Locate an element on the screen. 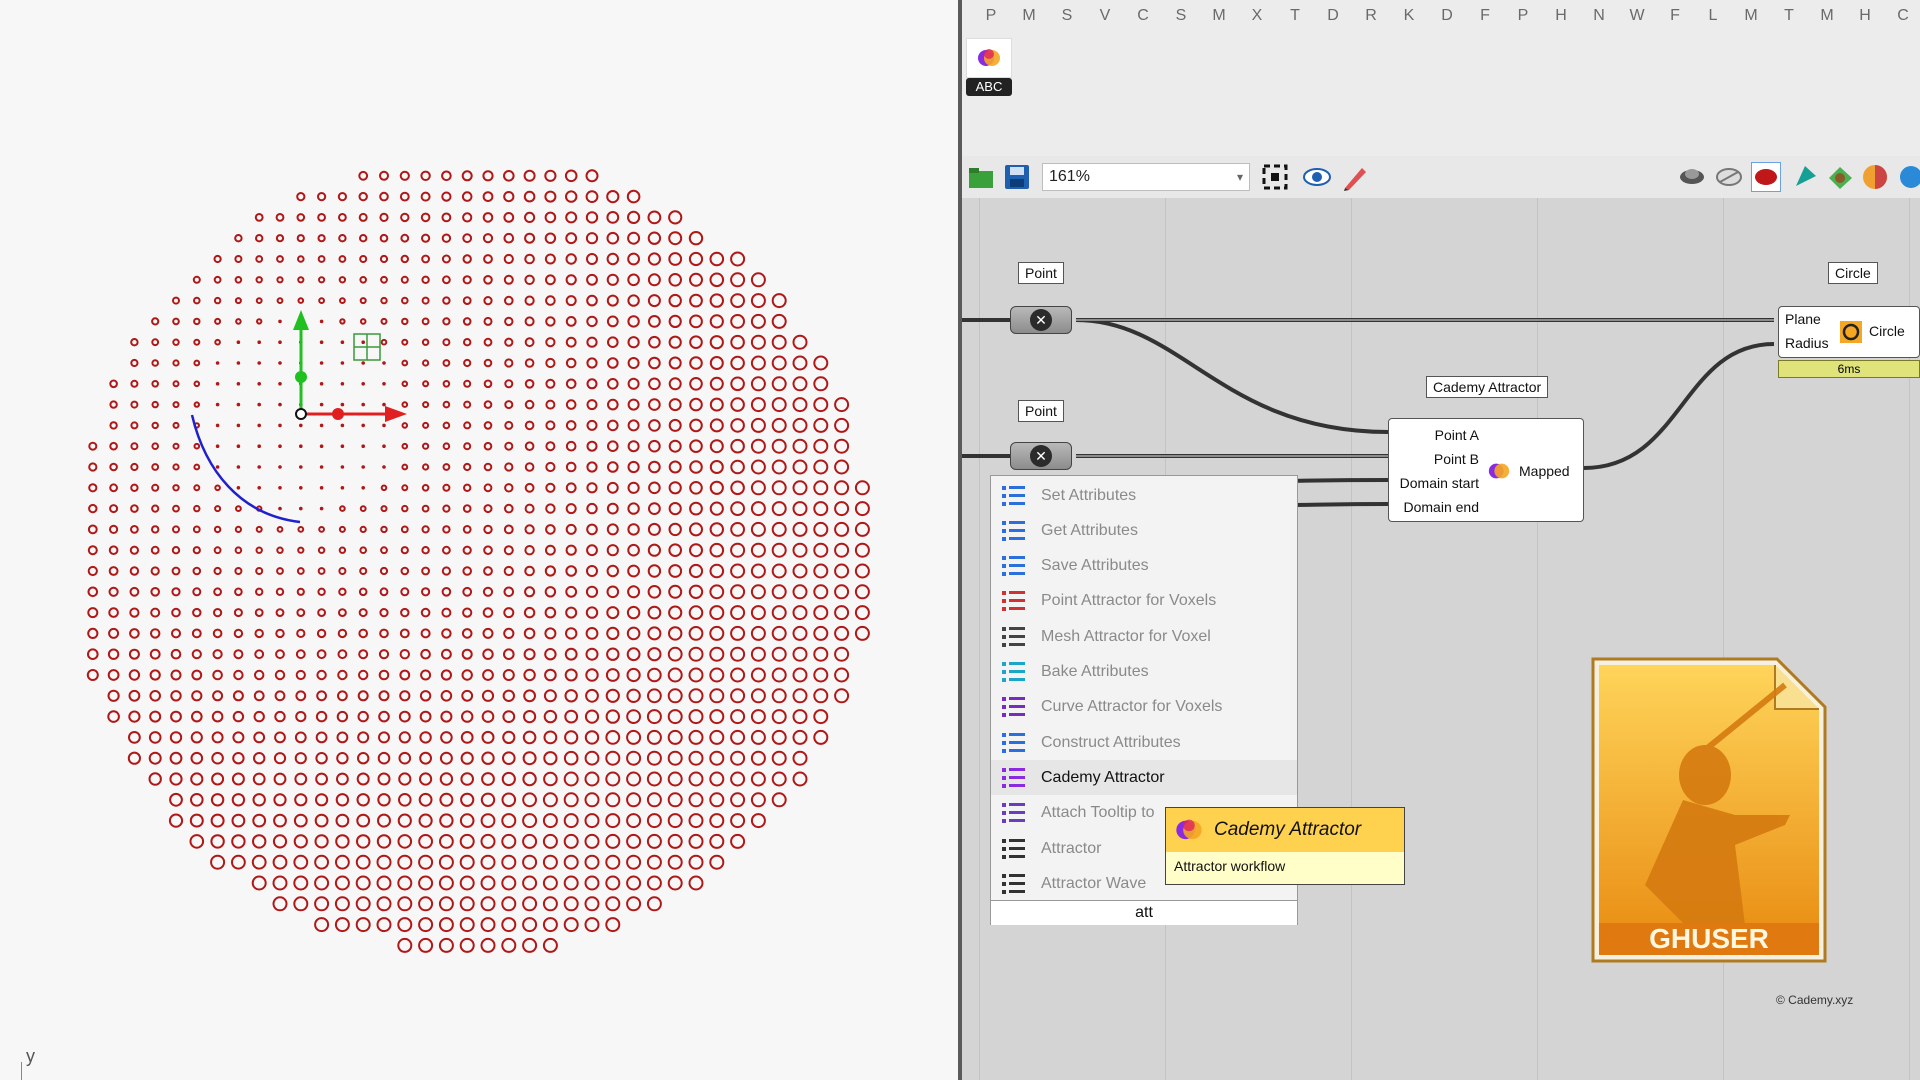 Image resolution: width=1920 pixels, height=1080 pixels. search-result-item: Get Attributes is located at coordinates (1144, 530).